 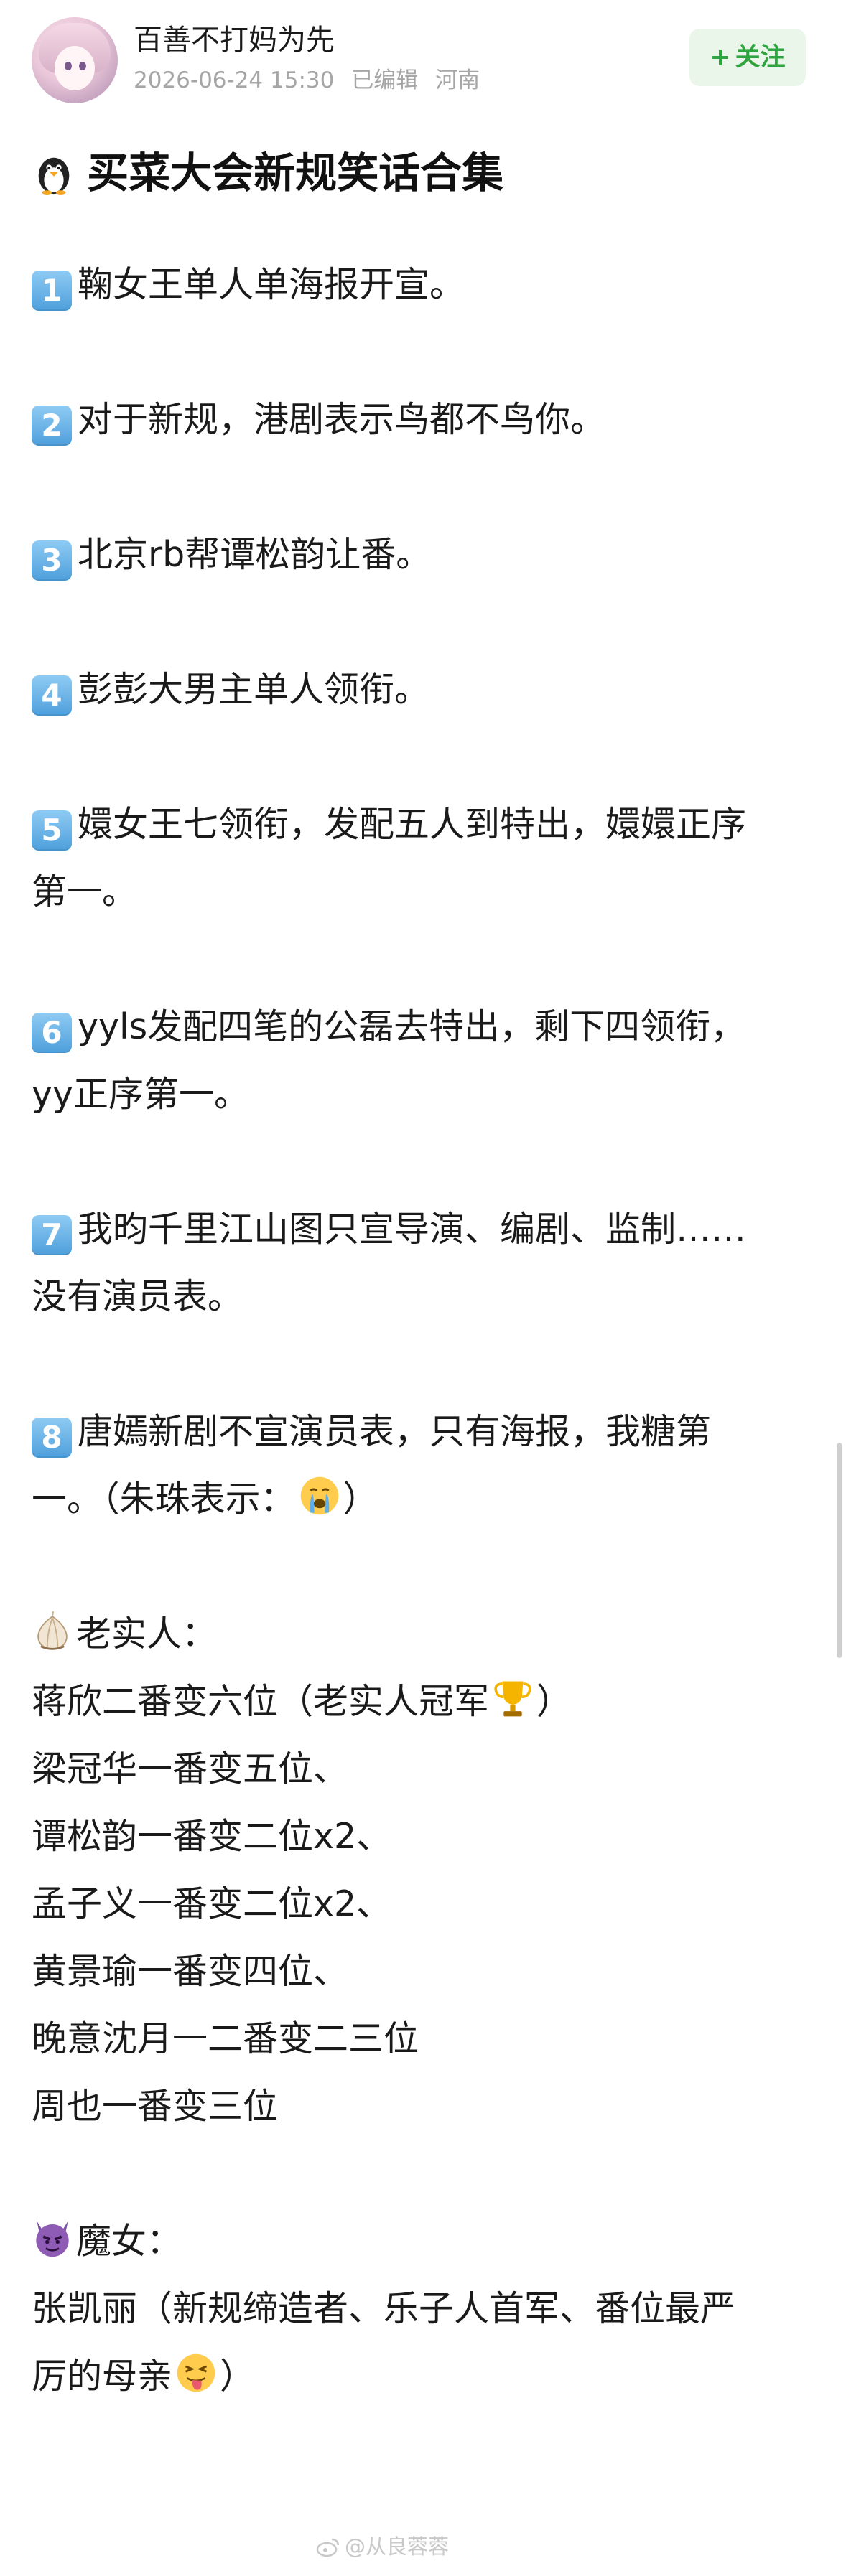 I want to click on keycap-6-icon: 6, so click(x=52, y=1033).